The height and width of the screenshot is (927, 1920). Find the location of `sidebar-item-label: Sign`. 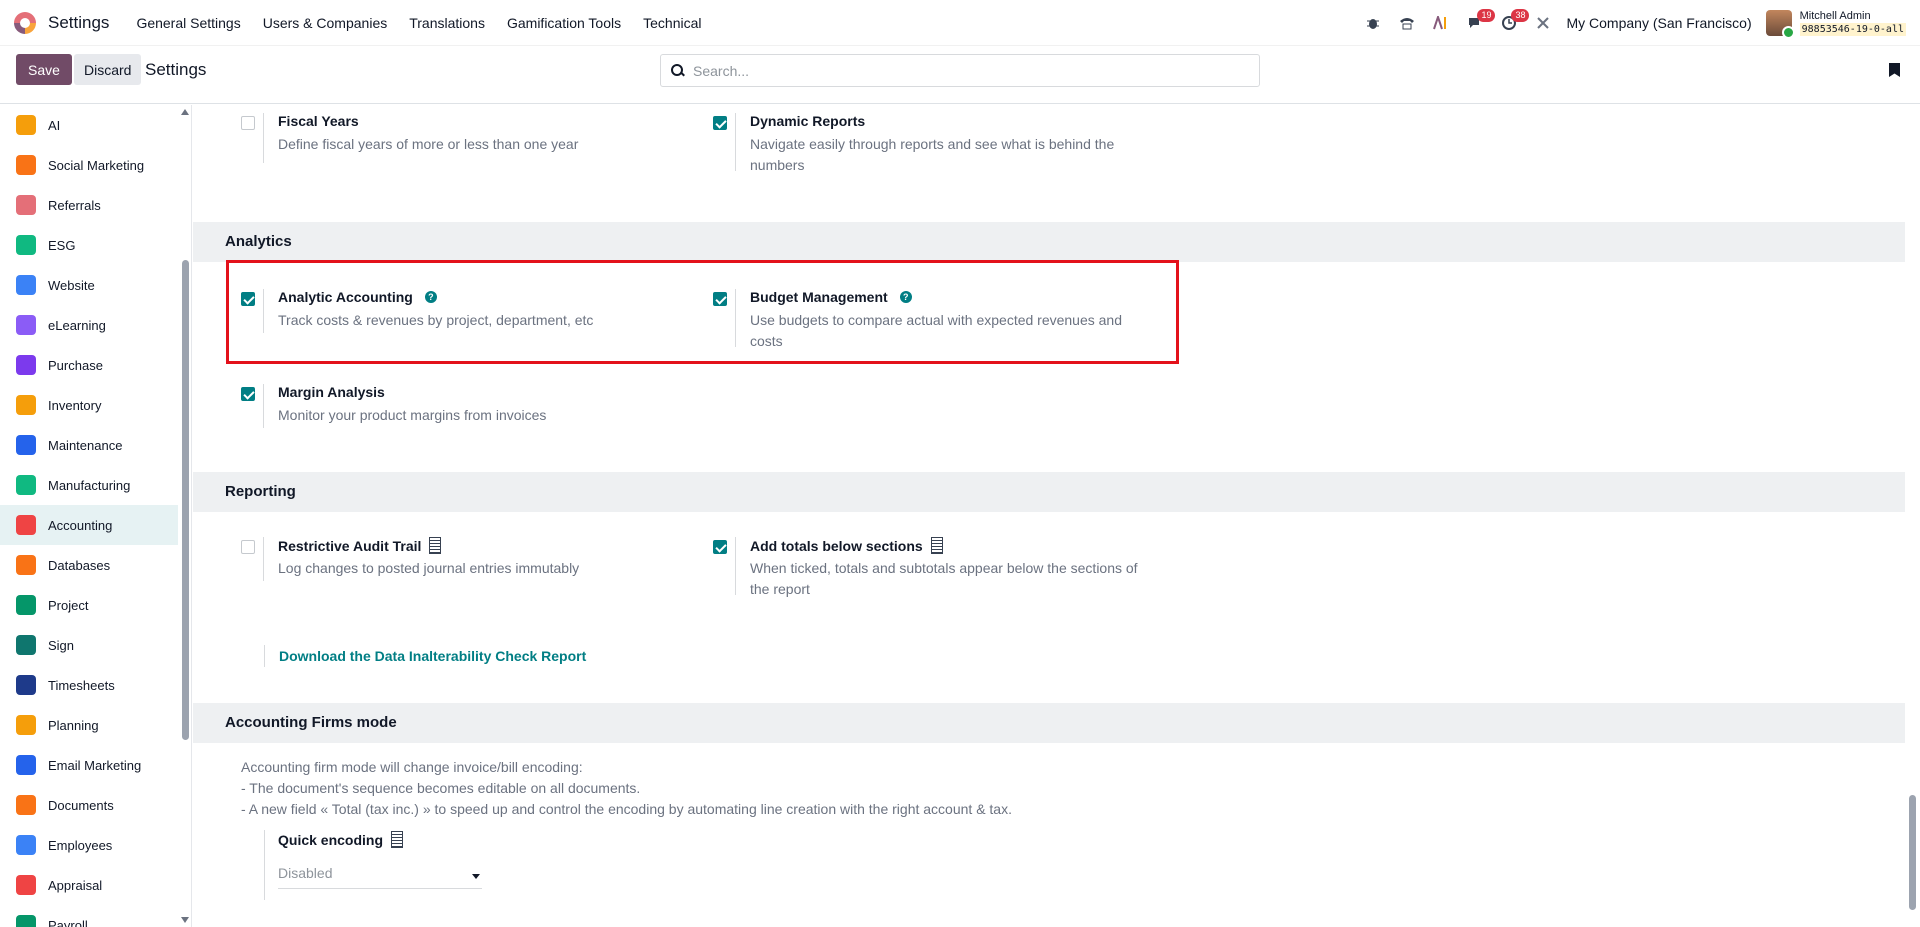

sidebar-item-label: Sign is located at coordinates (61, 645).